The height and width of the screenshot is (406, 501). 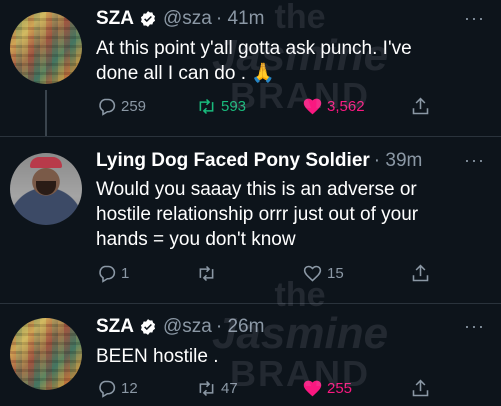 I want to click on like-count: 255, so click(x=340, y=388).